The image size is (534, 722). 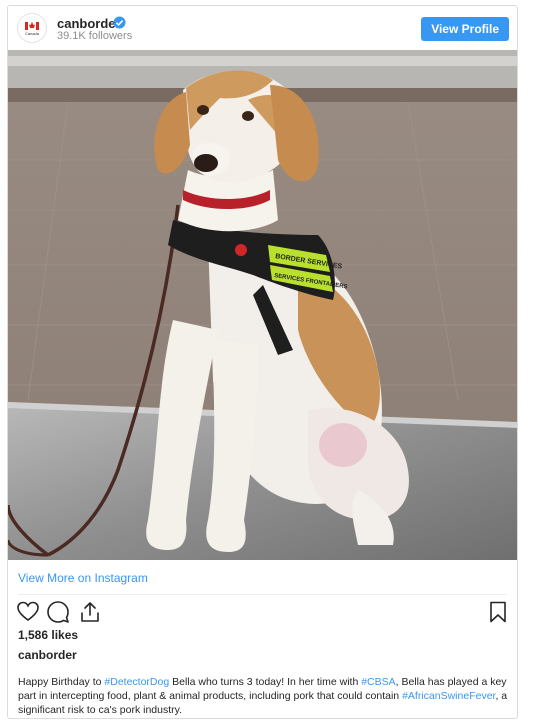 What do you see at coordinates (378, 682) in the screenshot?
I see `hashtag-link: #CBSA` at bounding box center [378, 682].